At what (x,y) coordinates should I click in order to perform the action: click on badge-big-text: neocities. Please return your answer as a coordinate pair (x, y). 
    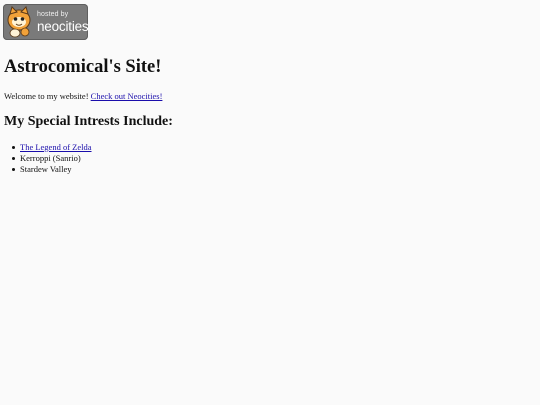
    Looking at the image, I should click on (62, 26).